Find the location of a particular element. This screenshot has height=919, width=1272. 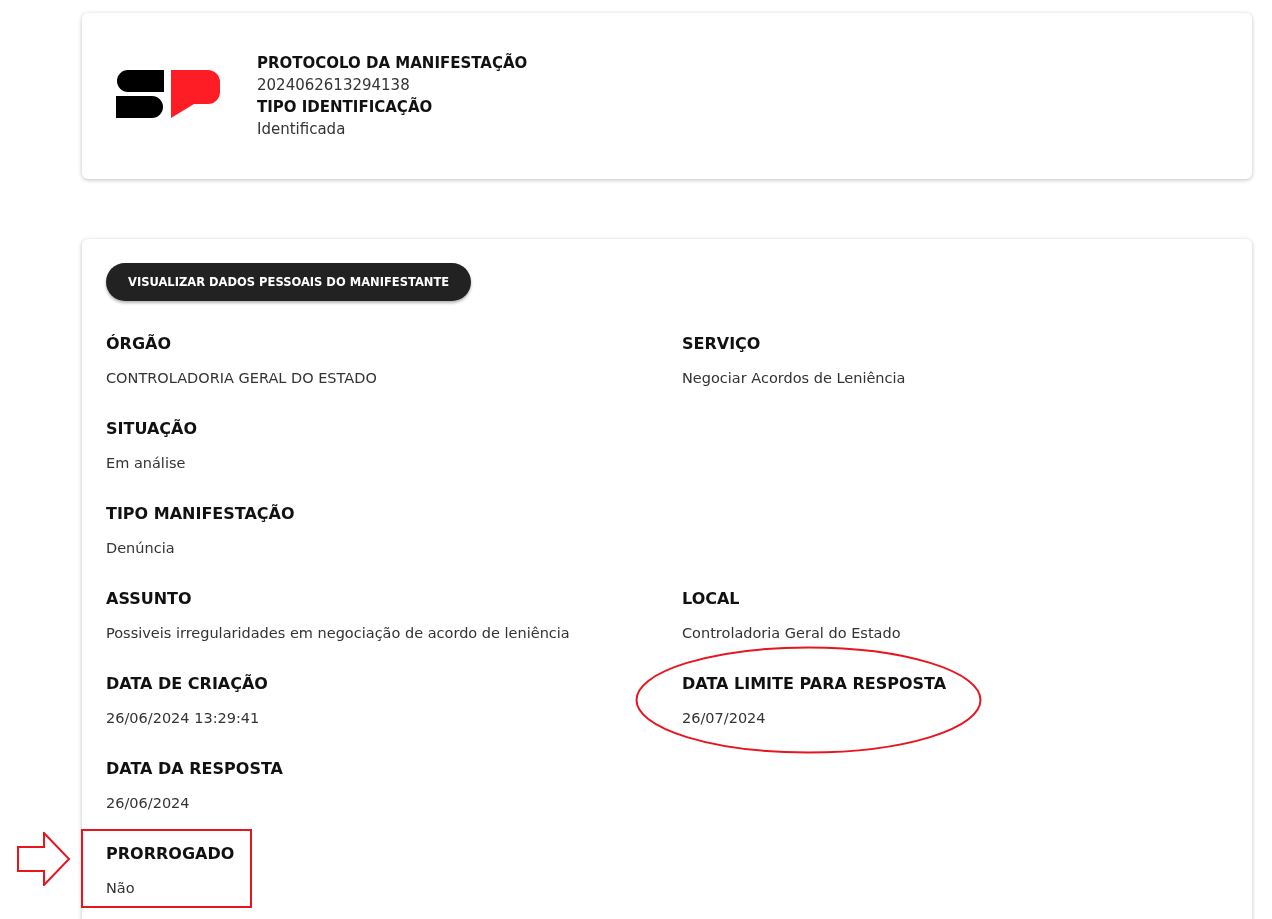

field-value: Denúncia is located at coordinates (140, 548).